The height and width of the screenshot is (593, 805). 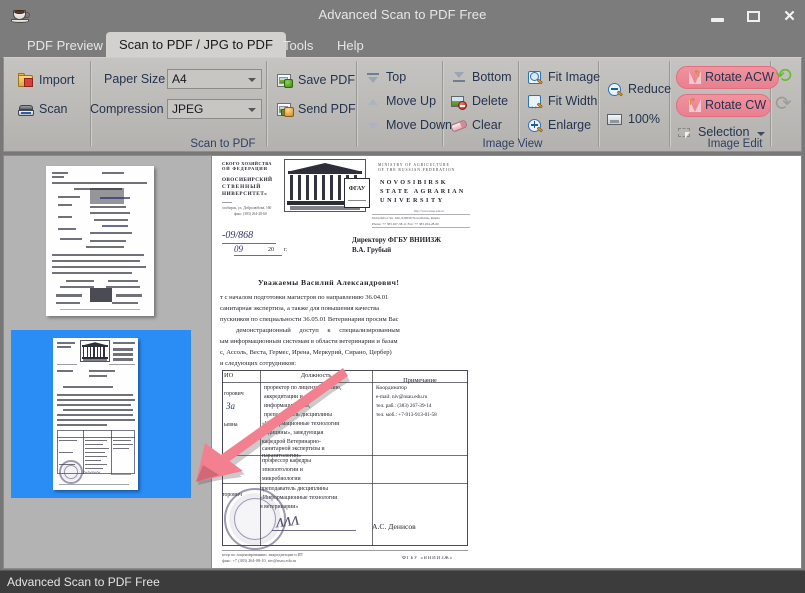 What do you see at coordinates (642, 89) in the screenshot?
I see `reduce-button: Reduce` at bounding box center [642, 89].